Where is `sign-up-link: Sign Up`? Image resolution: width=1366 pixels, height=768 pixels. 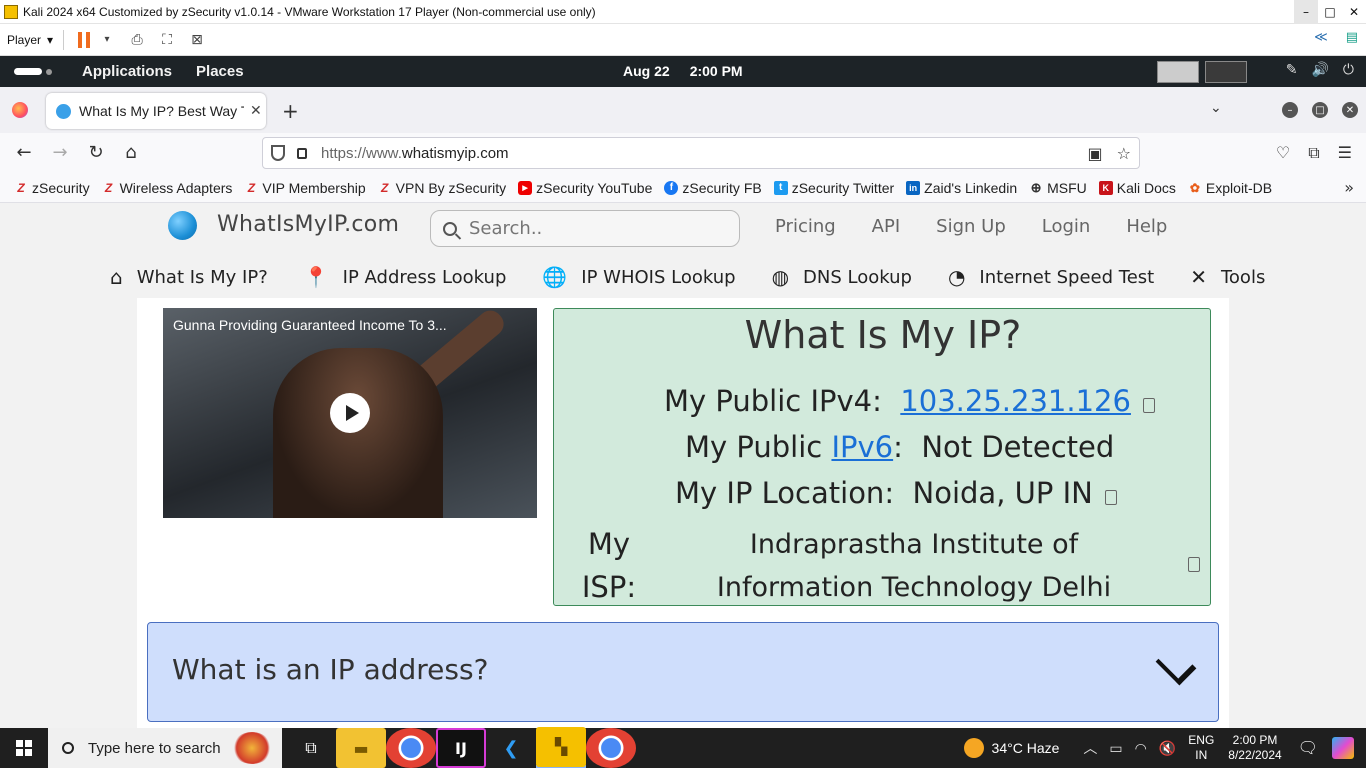
sign-up-link: Sign Up is located at coordinates (971, 226).